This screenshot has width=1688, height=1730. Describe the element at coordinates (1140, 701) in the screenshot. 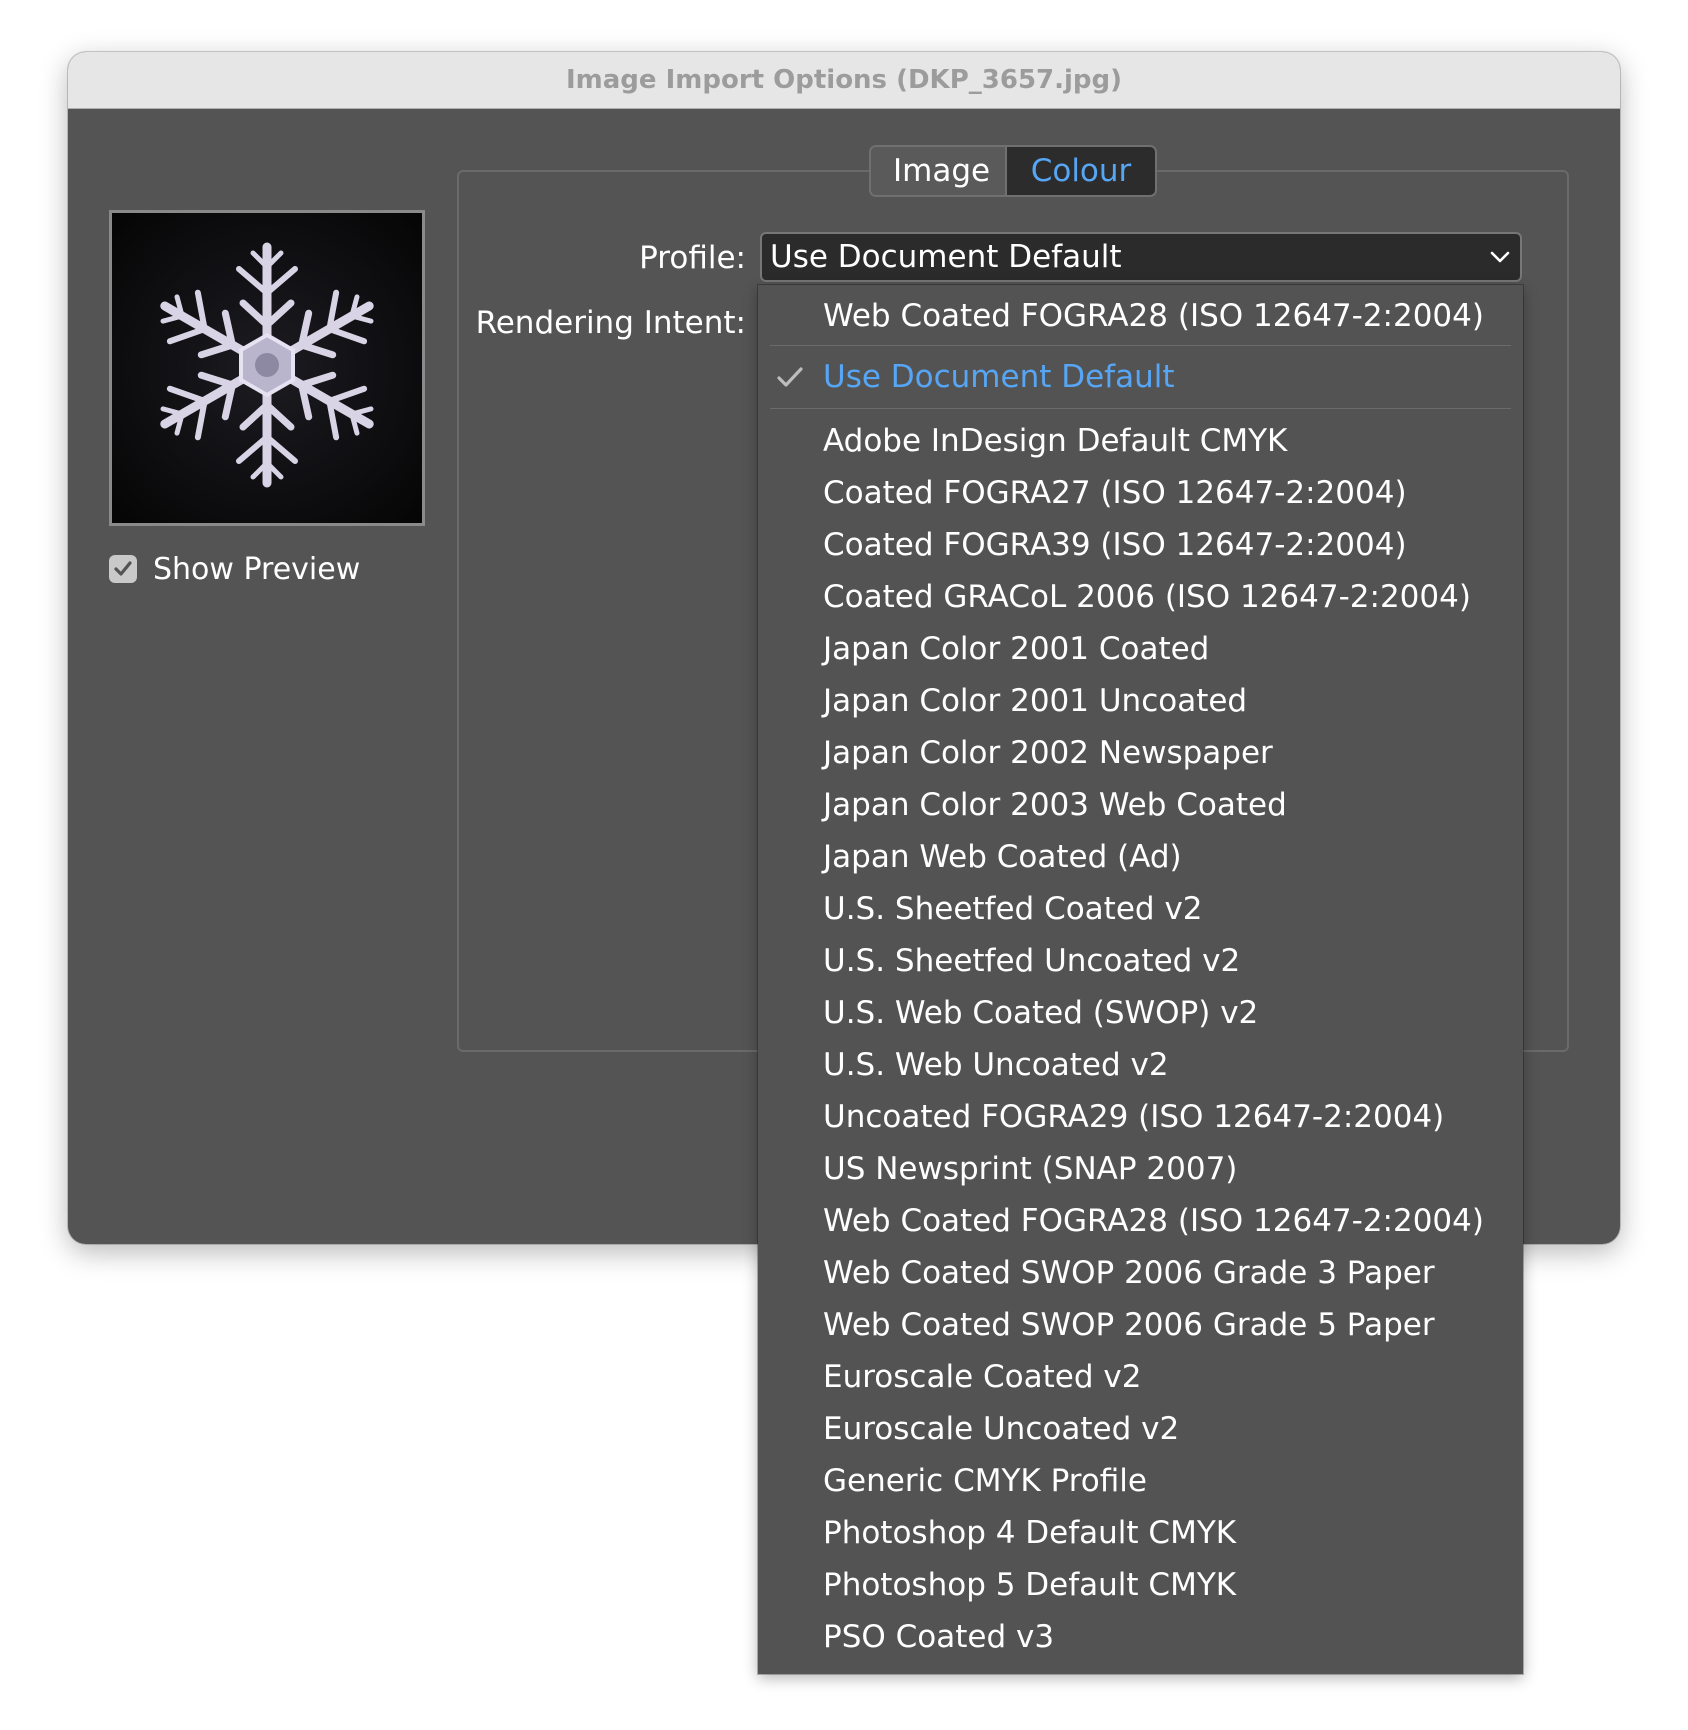

I see `menu-item-profile: Japan Color 2001 Uncoated` at that location.